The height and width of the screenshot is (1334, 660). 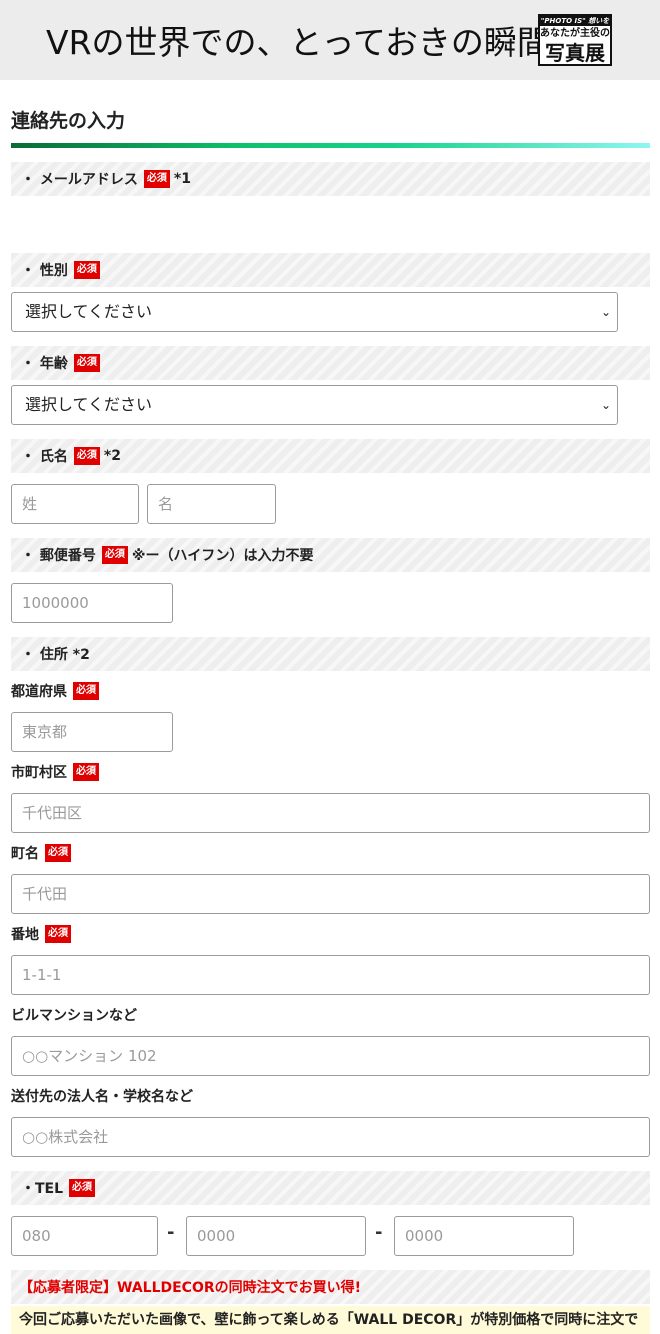 What do you see at coordinates (330, 1056) in the screenshot?
I see `building-input: ○○マンション 102` at bounding box center [330, 1056].